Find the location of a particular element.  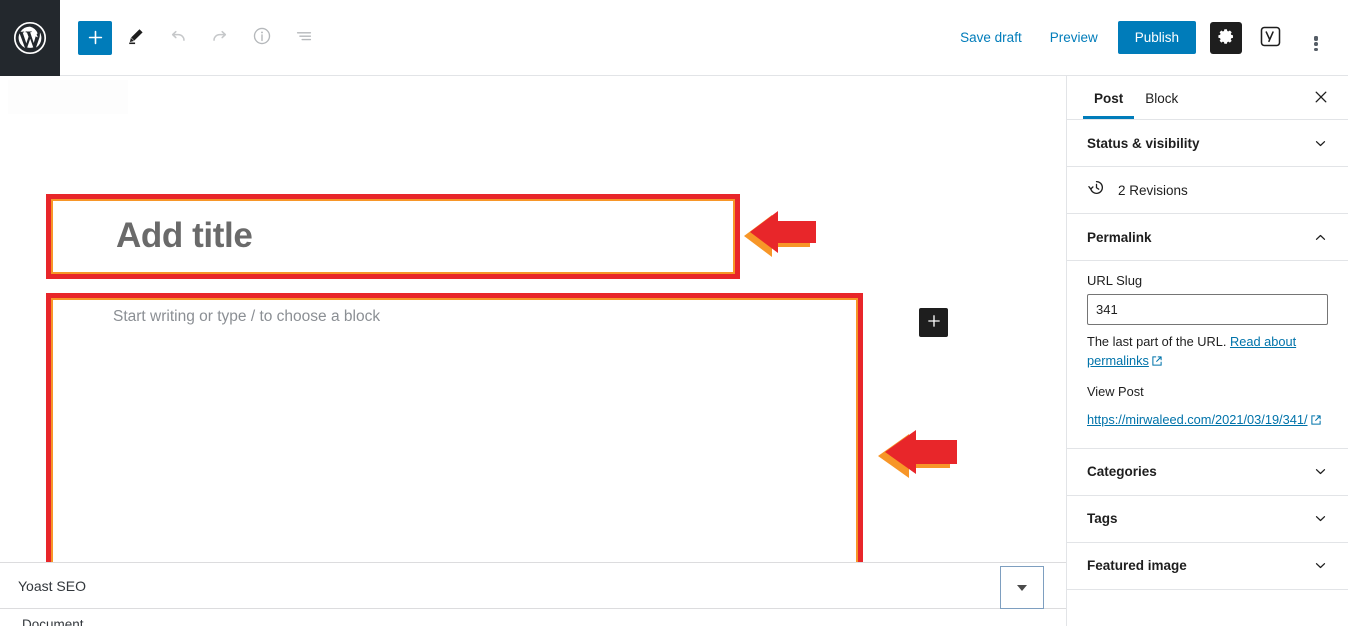

document-label: Document is located at coordinates (53, 621).